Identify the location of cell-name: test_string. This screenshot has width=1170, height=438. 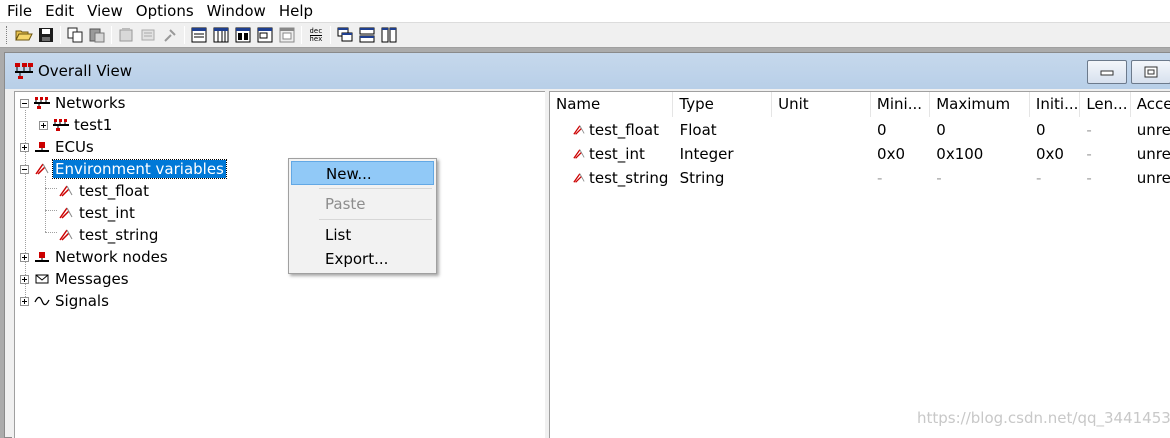
(612, 178).